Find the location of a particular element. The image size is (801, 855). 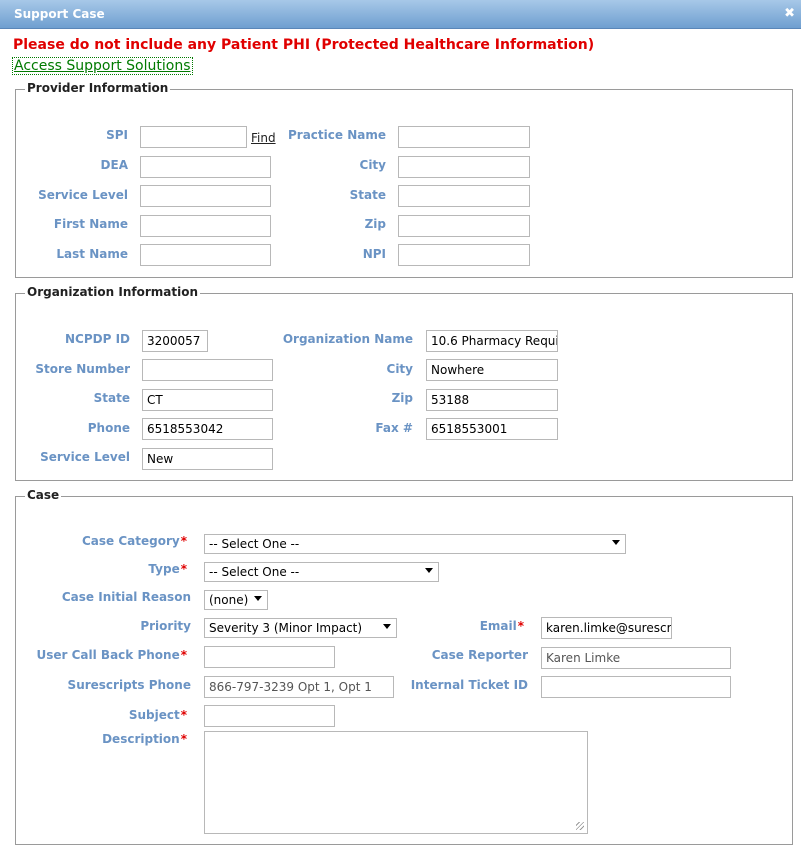

subject-input is located at coordinates (269, 716).